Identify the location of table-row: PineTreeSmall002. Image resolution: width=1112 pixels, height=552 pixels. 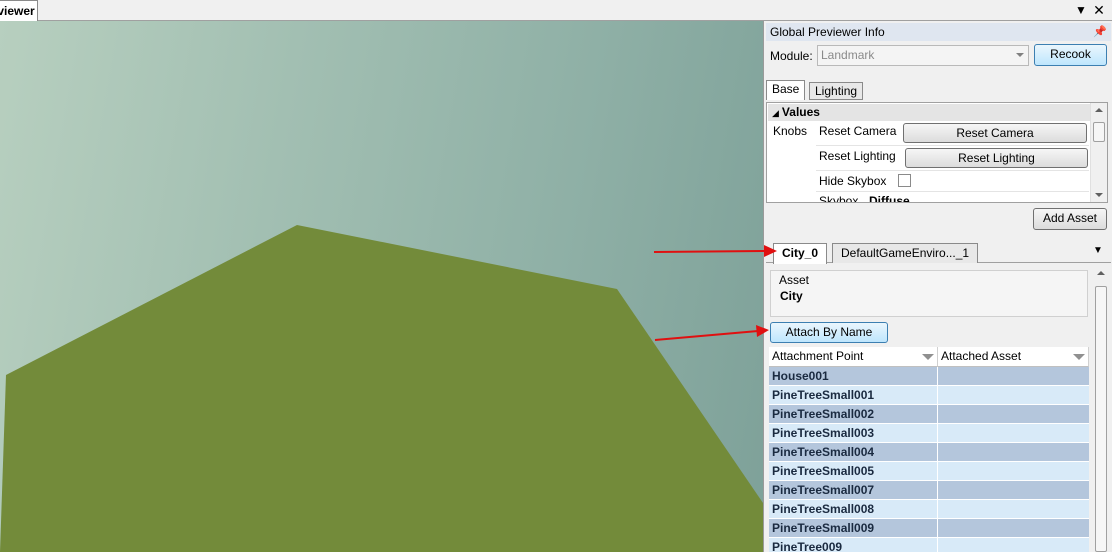
(929, 414).